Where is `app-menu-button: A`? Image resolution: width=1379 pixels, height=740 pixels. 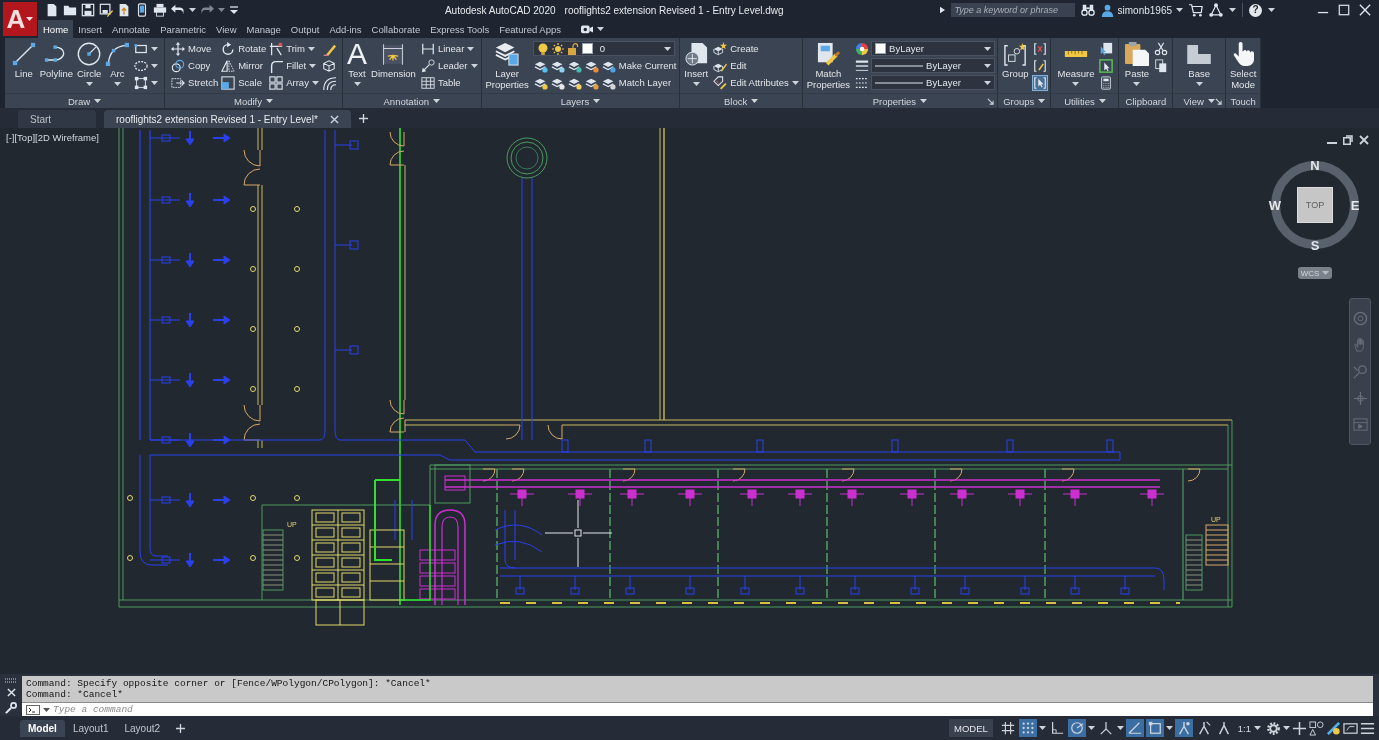 app-menu-button: A is located at coordinates (20, 19).